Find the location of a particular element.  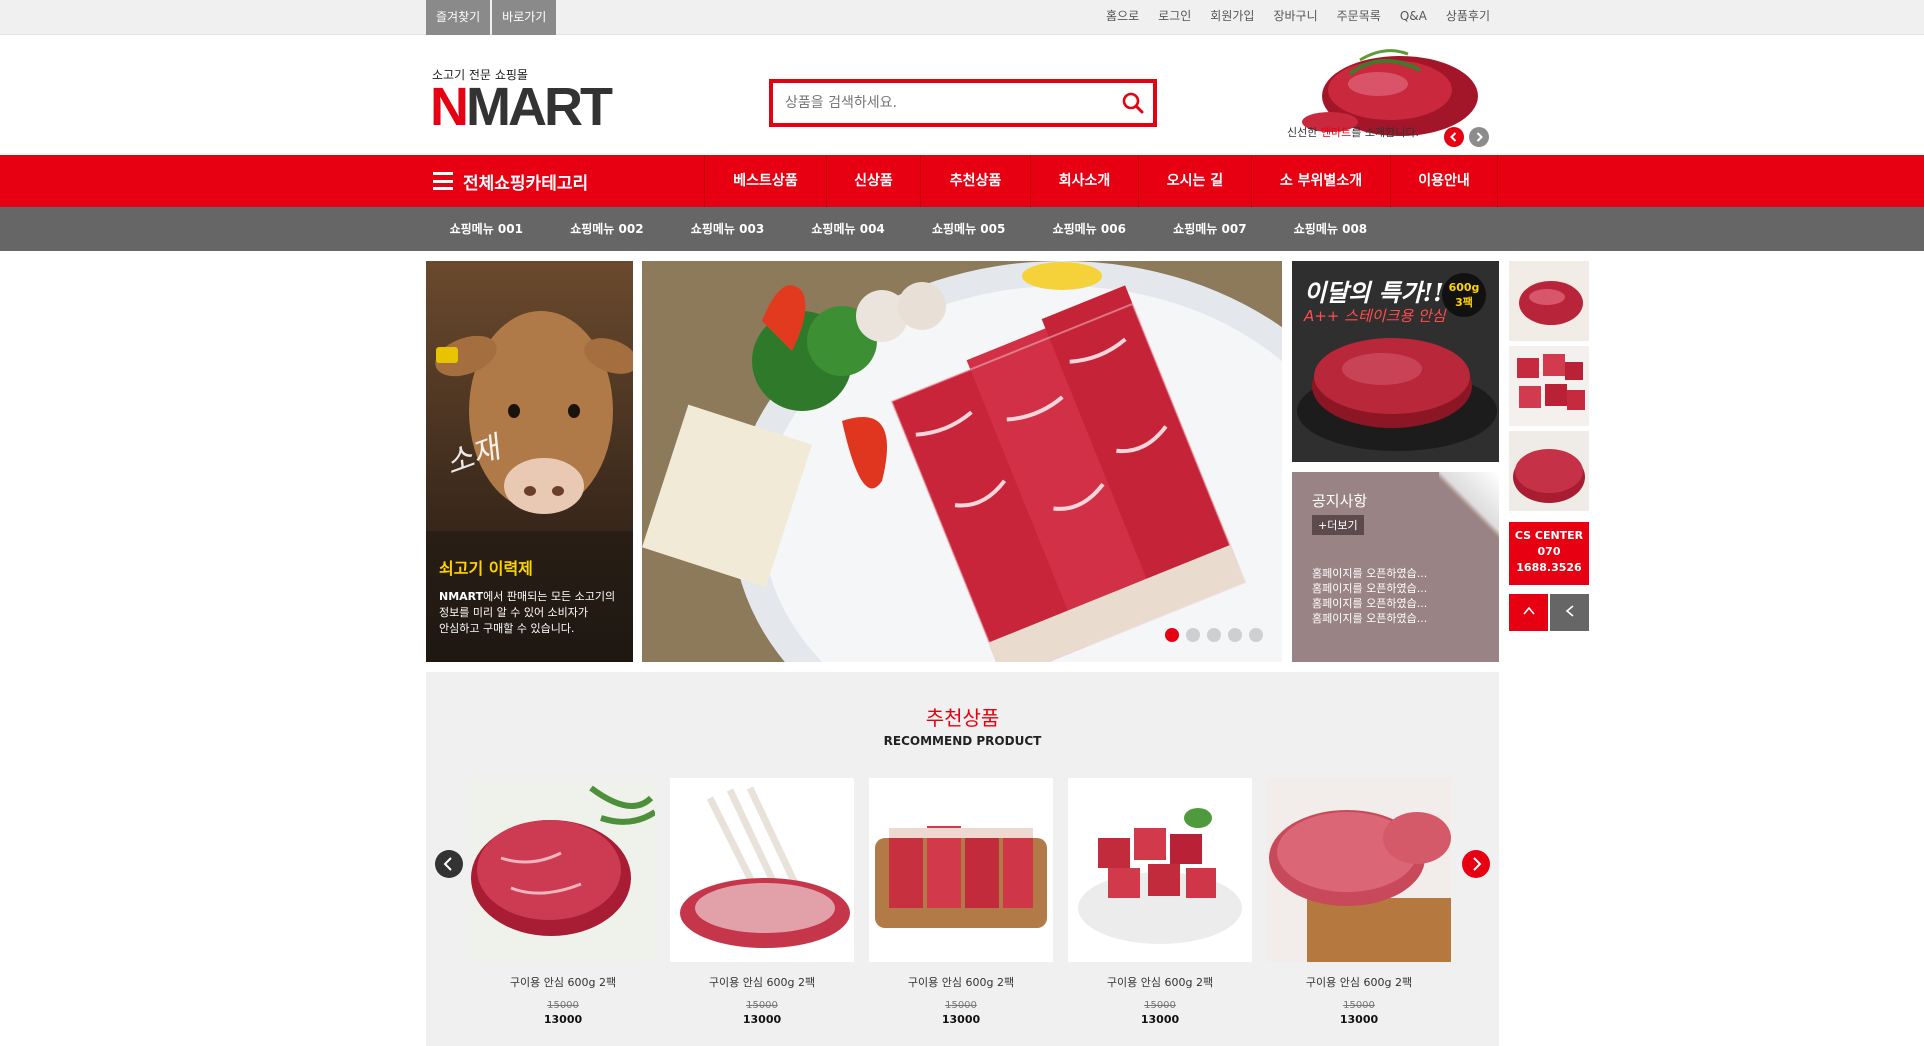

sub-nav-item: 쇼핑메뉴 001 is located at coordinates (486, 229).